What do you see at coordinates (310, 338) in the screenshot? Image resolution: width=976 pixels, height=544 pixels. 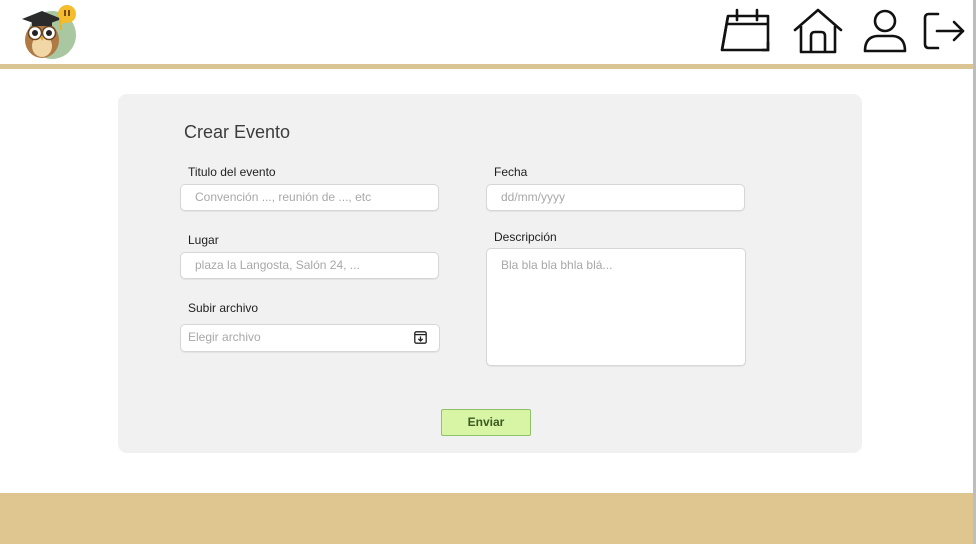 I see `file-picker: Elegir archivo` at bounding box center [310, 338].